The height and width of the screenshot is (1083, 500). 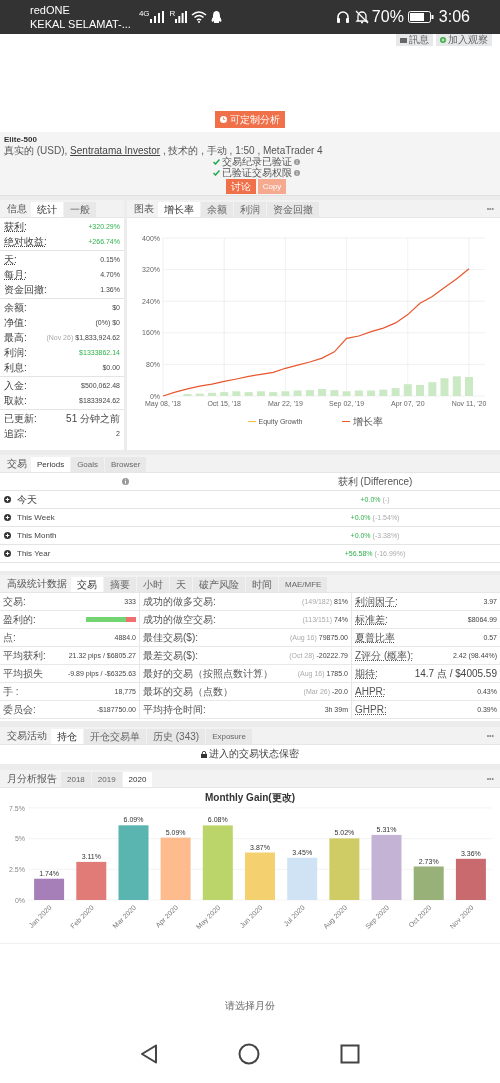 I want to click on stat-label: AHPR:, so click(x=370, y=691).